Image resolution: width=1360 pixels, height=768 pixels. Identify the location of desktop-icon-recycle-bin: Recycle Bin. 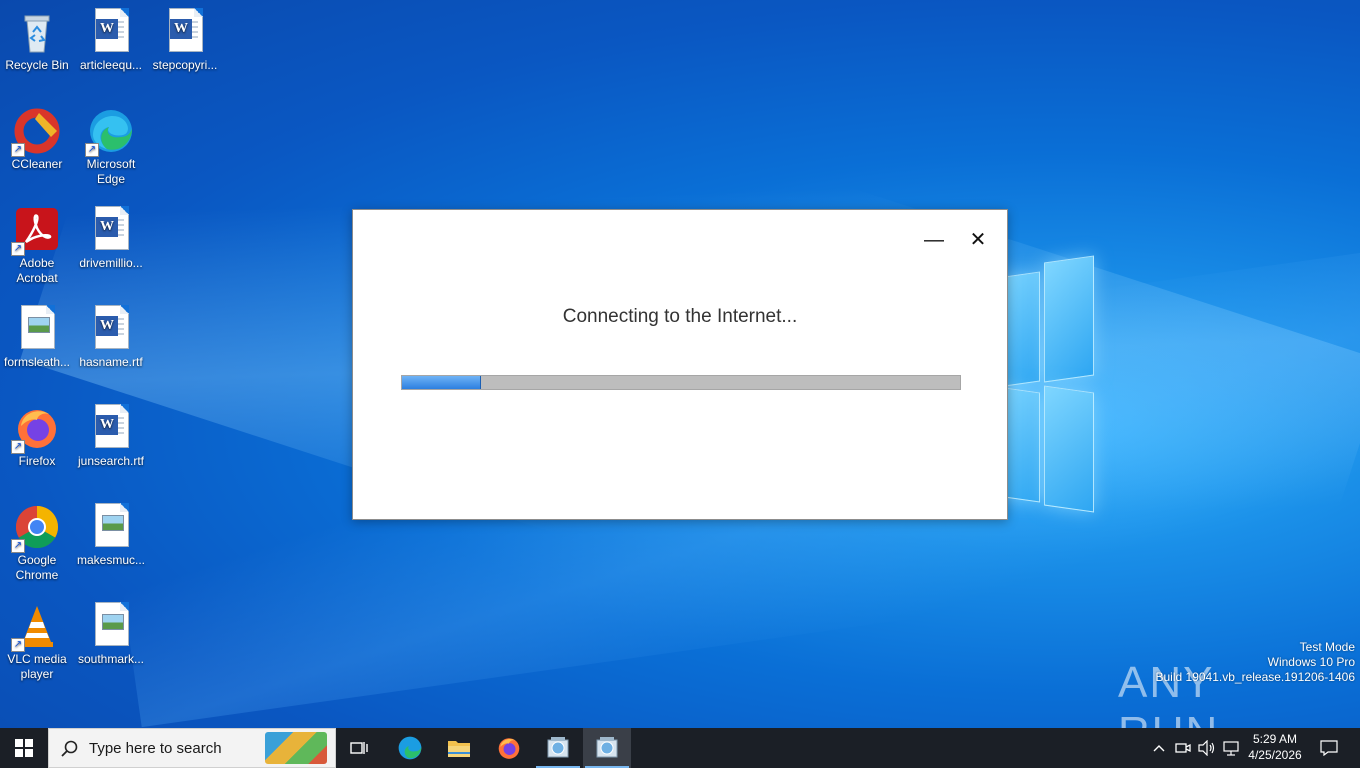
(37, 37).